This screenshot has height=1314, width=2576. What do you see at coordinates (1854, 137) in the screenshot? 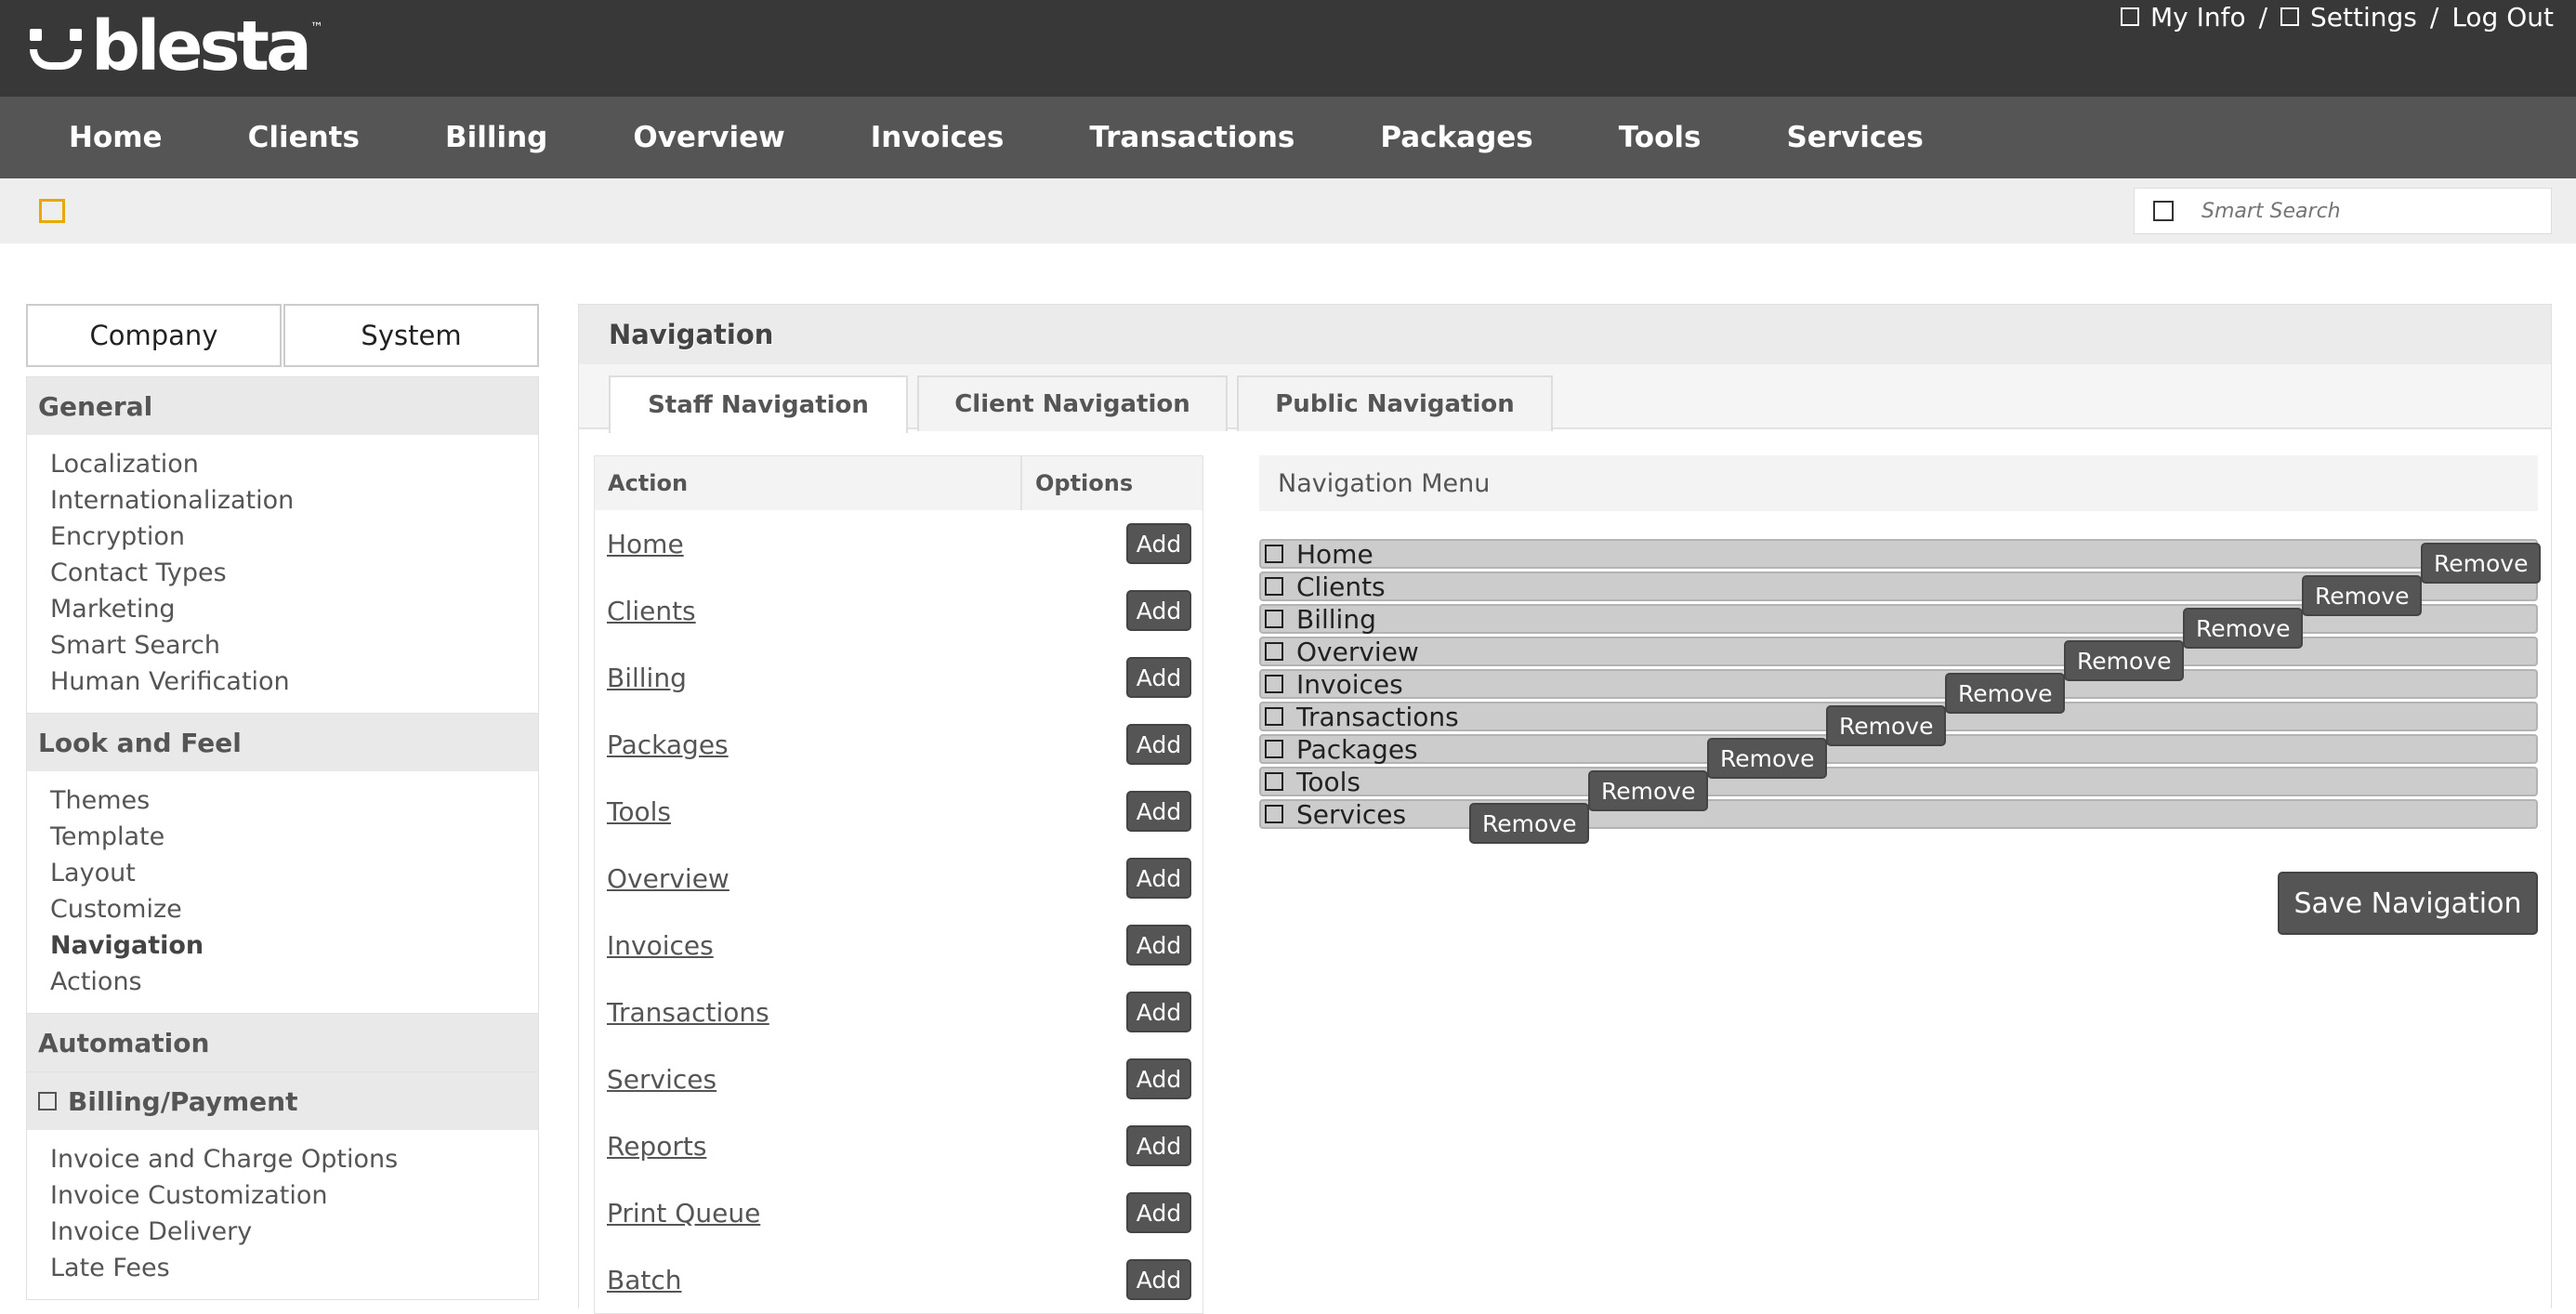
I see `nav-services: Services` at bounding box center [1854, 137].